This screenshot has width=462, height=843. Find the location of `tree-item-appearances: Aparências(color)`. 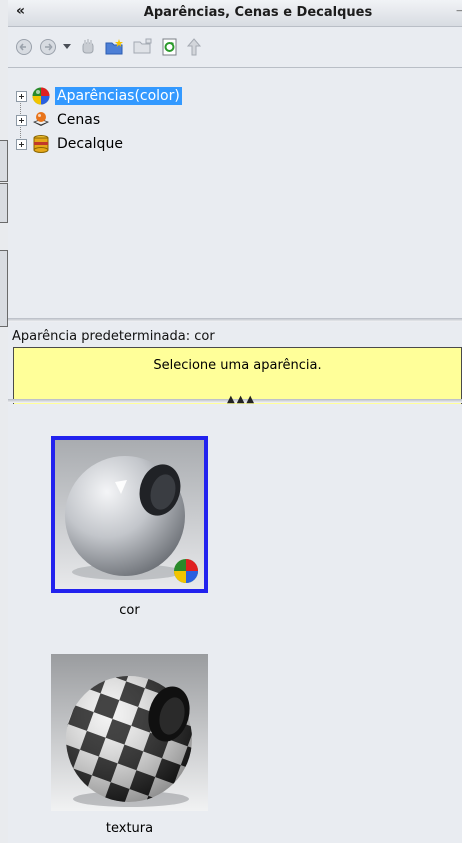

tree-item-appearances: Aparências(color) is located at coordinates (99, 96).